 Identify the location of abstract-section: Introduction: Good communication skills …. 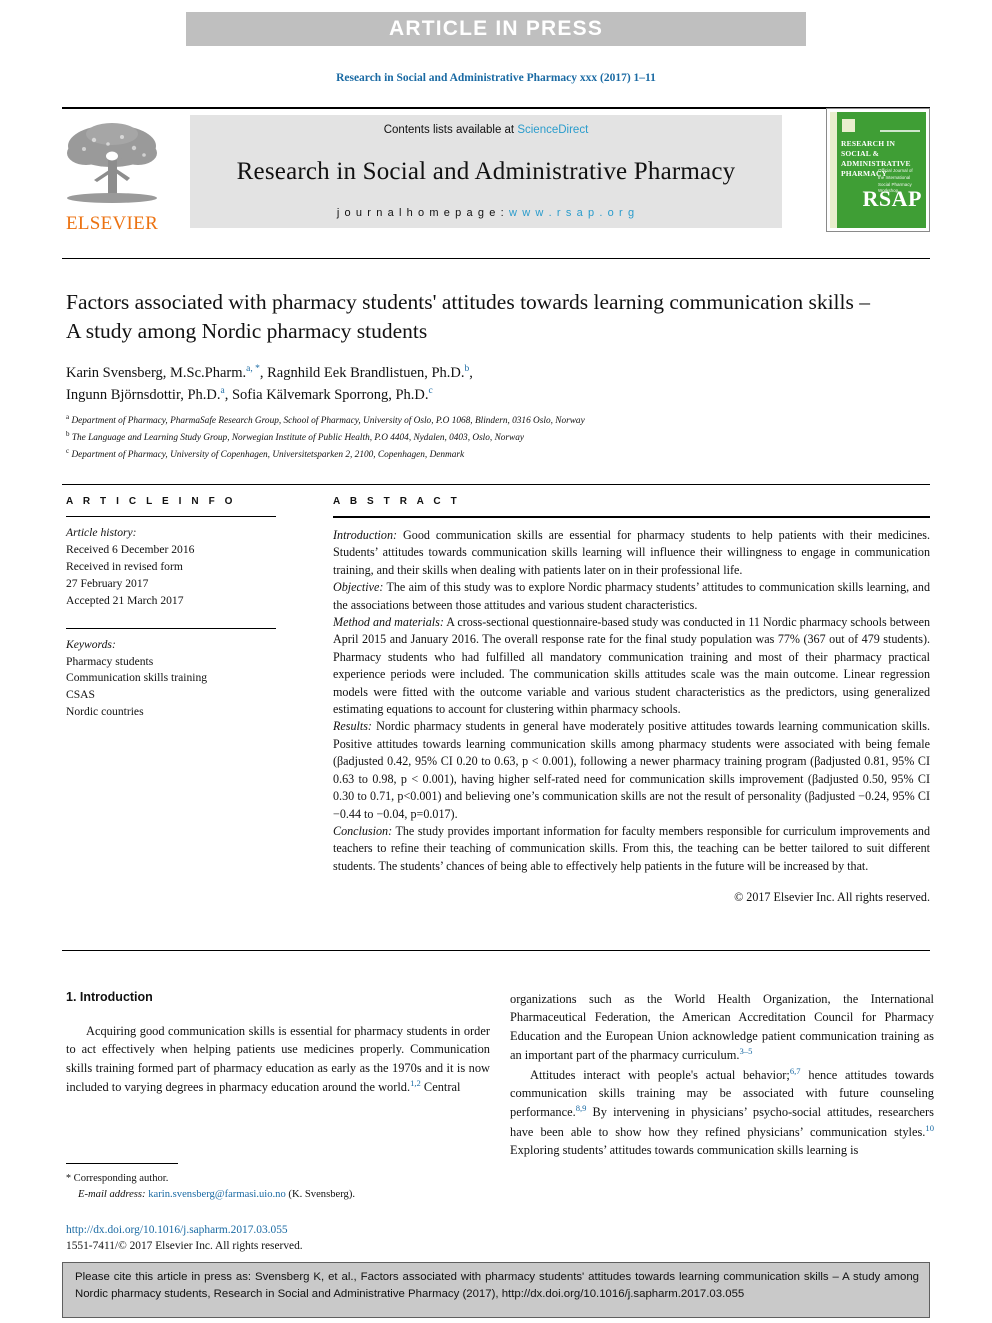
(631, 553).